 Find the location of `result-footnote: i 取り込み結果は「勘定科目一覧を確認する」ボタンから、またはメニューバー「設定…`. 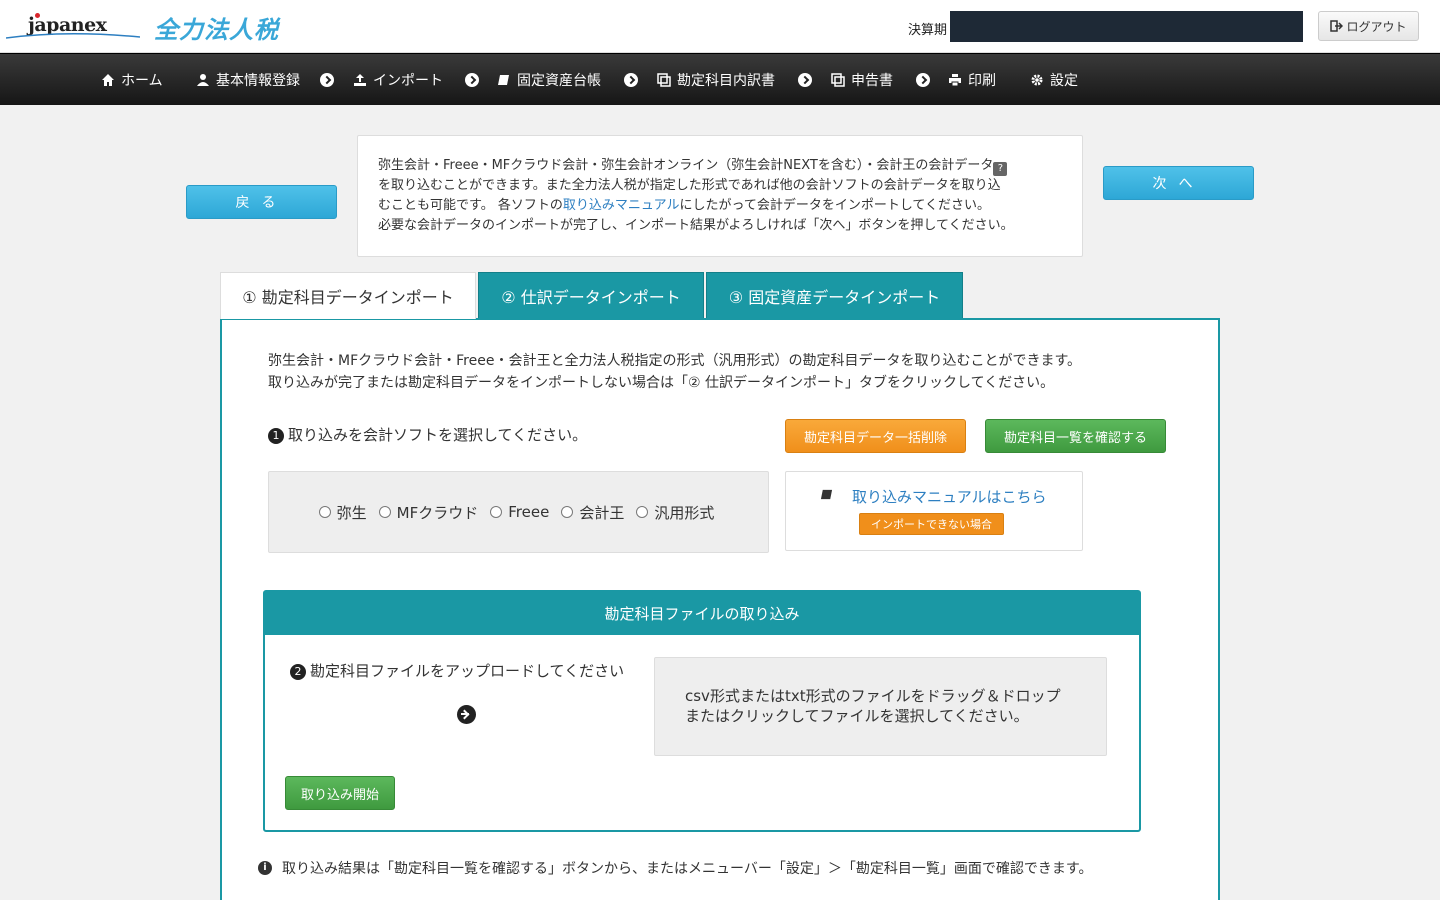

result-footnote: i 取り込み結果は「勘定科目一覧を確認する」ボタンから、またはメニューバー「設定… is located at coordinates (675, 868).